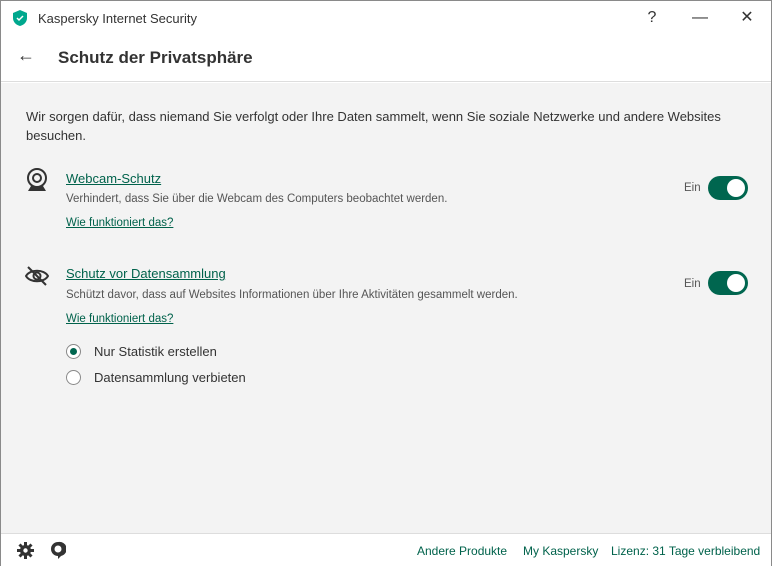  Describe the element at coordinates (747, 18) in the screenshot. I see `close-button: ✕` at that location.